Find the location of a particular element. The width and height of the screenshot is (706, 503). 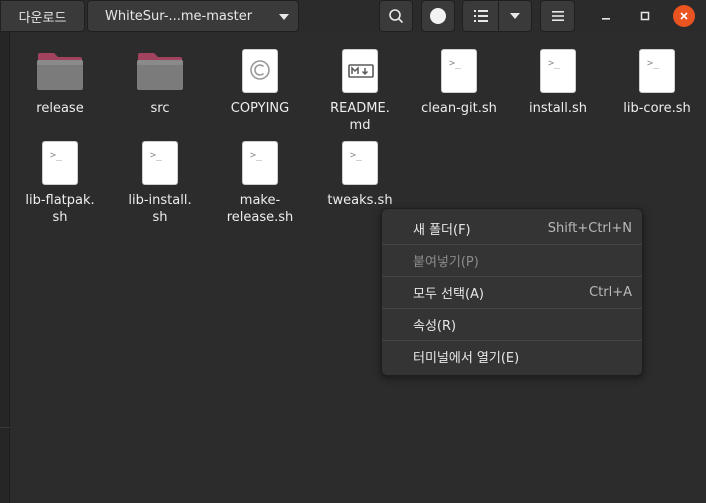

file-item-name: COPYING is located at coordinates (260, 108).